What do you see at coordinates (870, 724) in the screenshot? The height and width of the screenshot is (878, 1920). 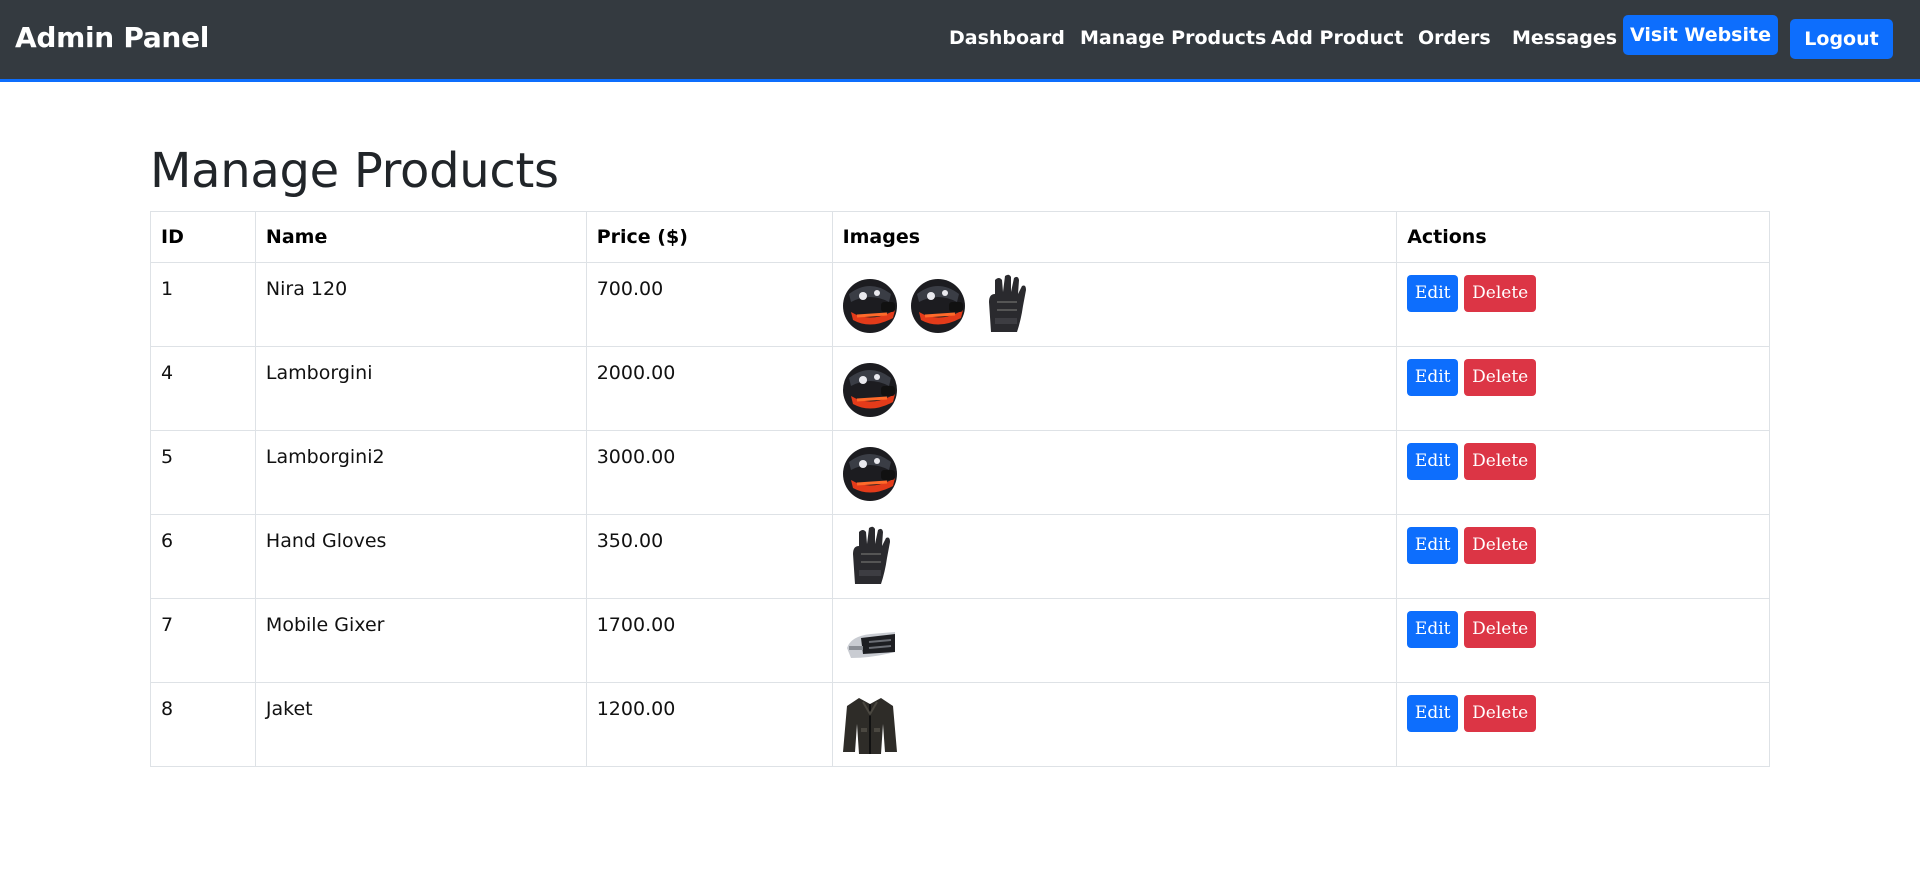 I see `jacket-image` at bounding box center [870, 724].